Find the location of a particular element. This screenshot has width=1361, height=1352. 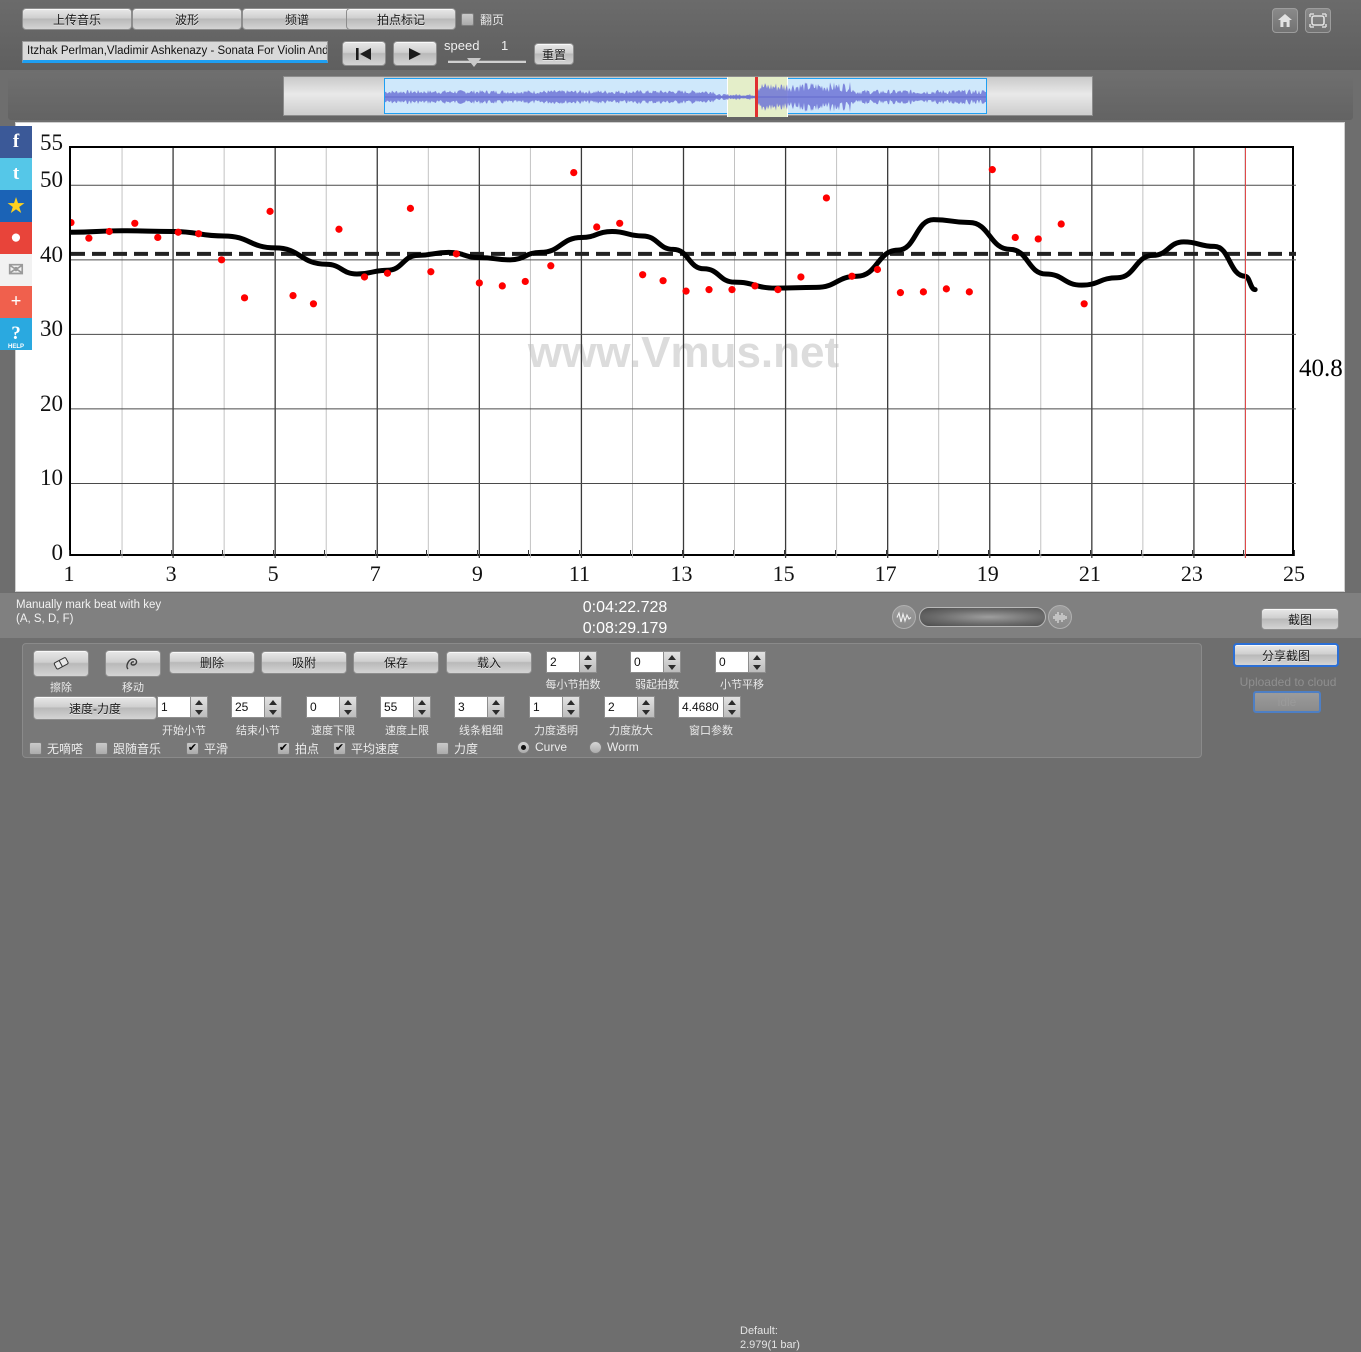

tempo-dynamics-button: 速度-力度 is located at coordinates (95, 708).